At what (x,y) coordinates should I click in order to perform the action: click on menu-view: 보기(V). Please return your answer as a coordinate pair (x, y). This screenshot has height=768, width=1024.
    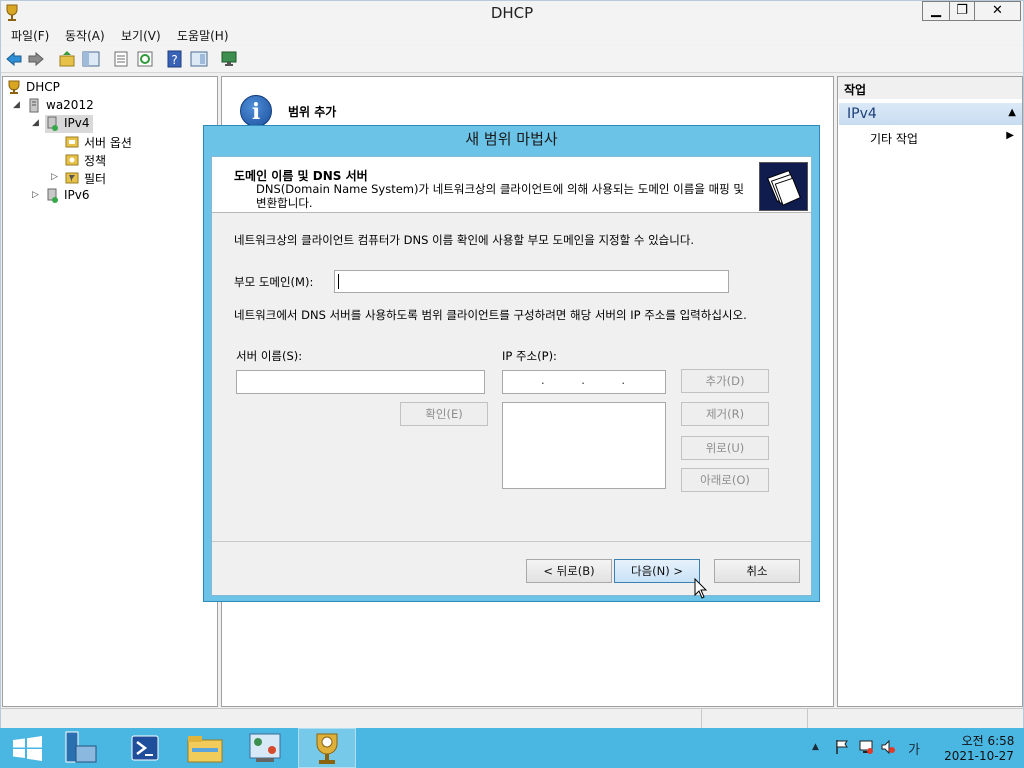
    Looking at the image, I should click on (141, 35).